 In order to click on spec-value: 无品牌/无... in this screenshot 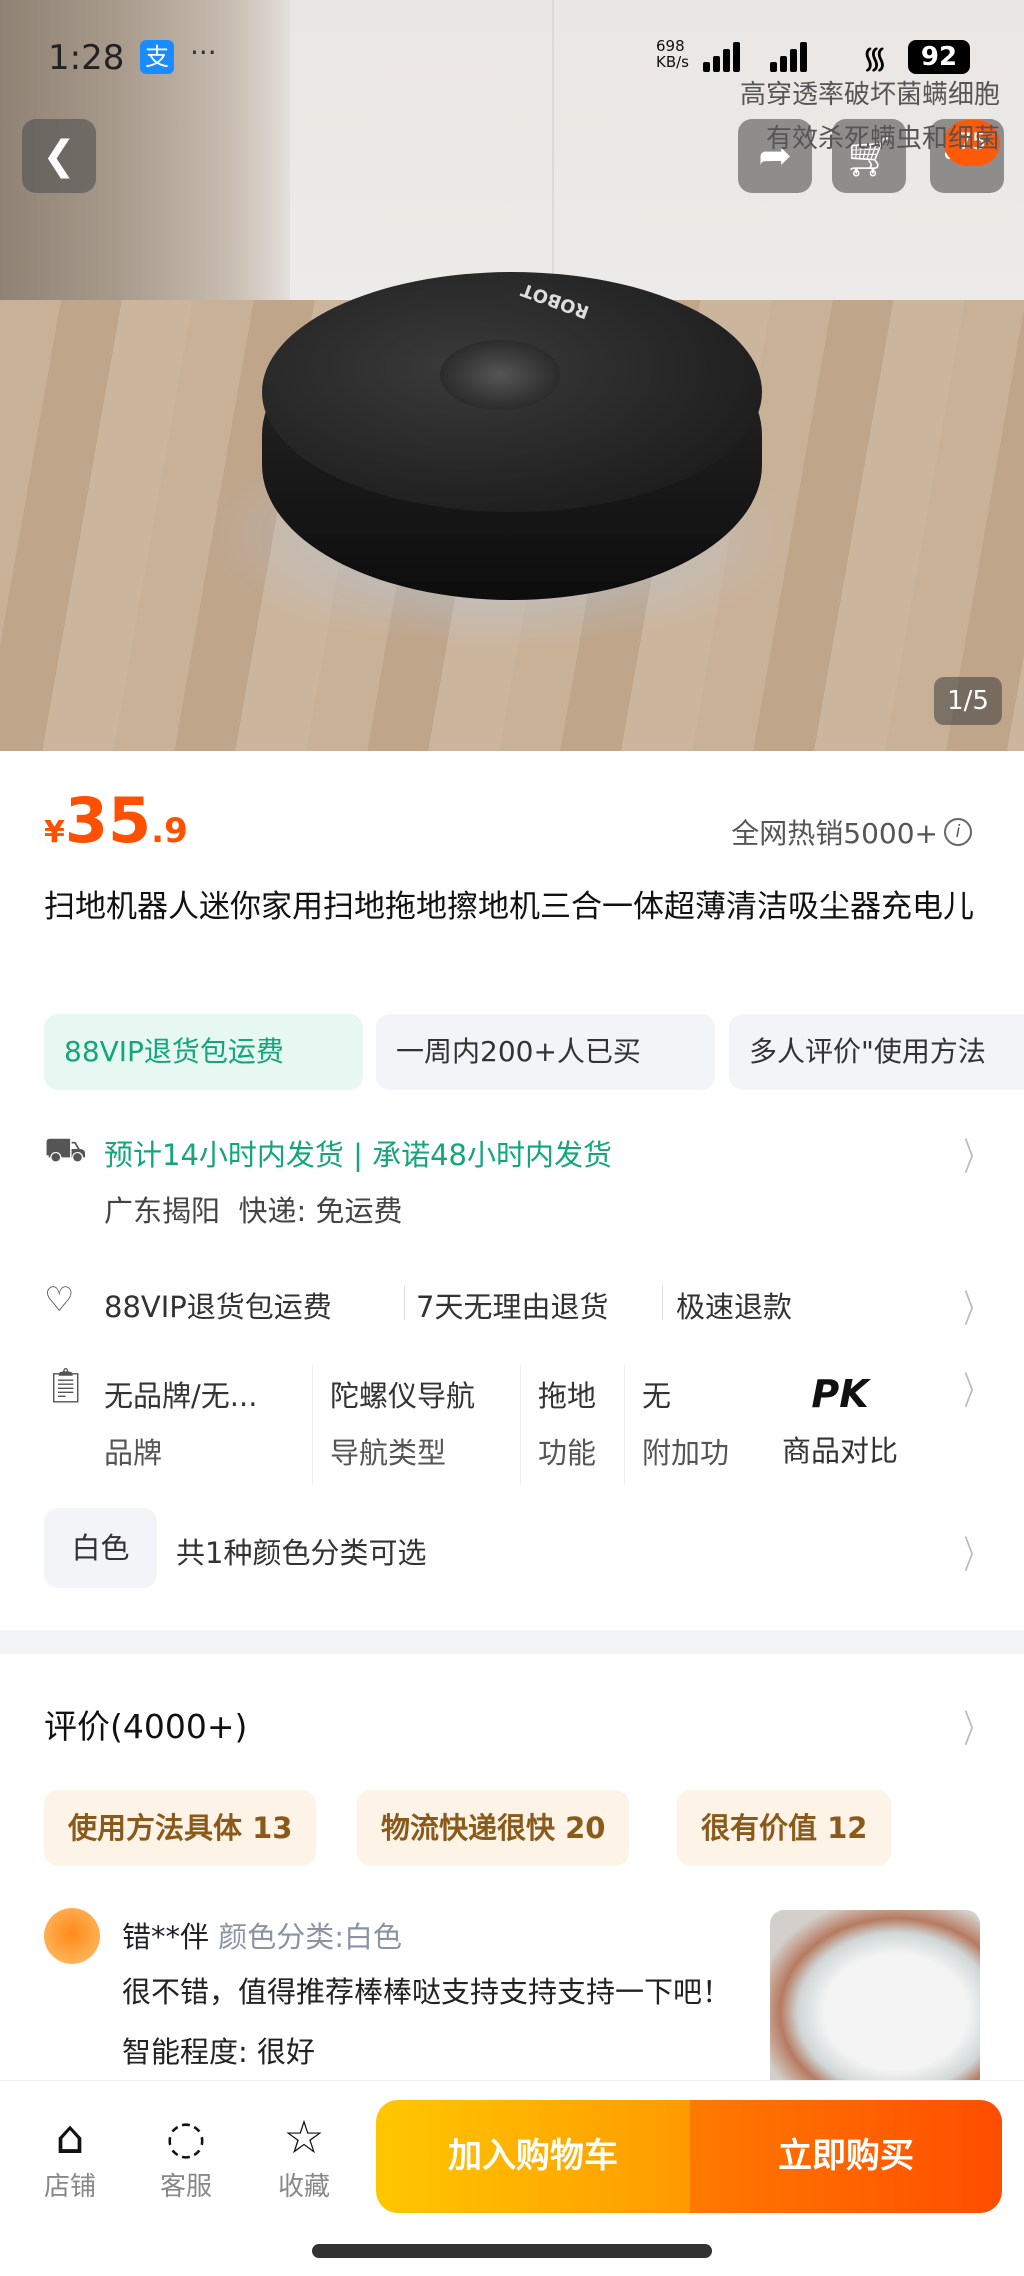, I will do `click(181, 1396)`.